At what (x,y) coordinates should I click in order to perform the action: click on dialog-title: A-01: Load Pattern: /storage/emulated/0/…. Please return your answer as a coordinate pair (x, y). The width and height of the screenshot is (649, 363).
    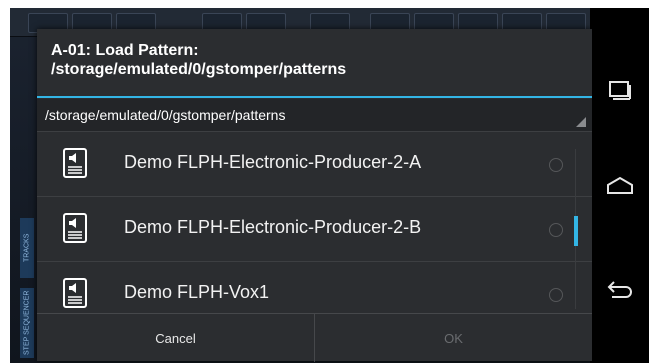
    Looking at the image, I should click on (311, 60).